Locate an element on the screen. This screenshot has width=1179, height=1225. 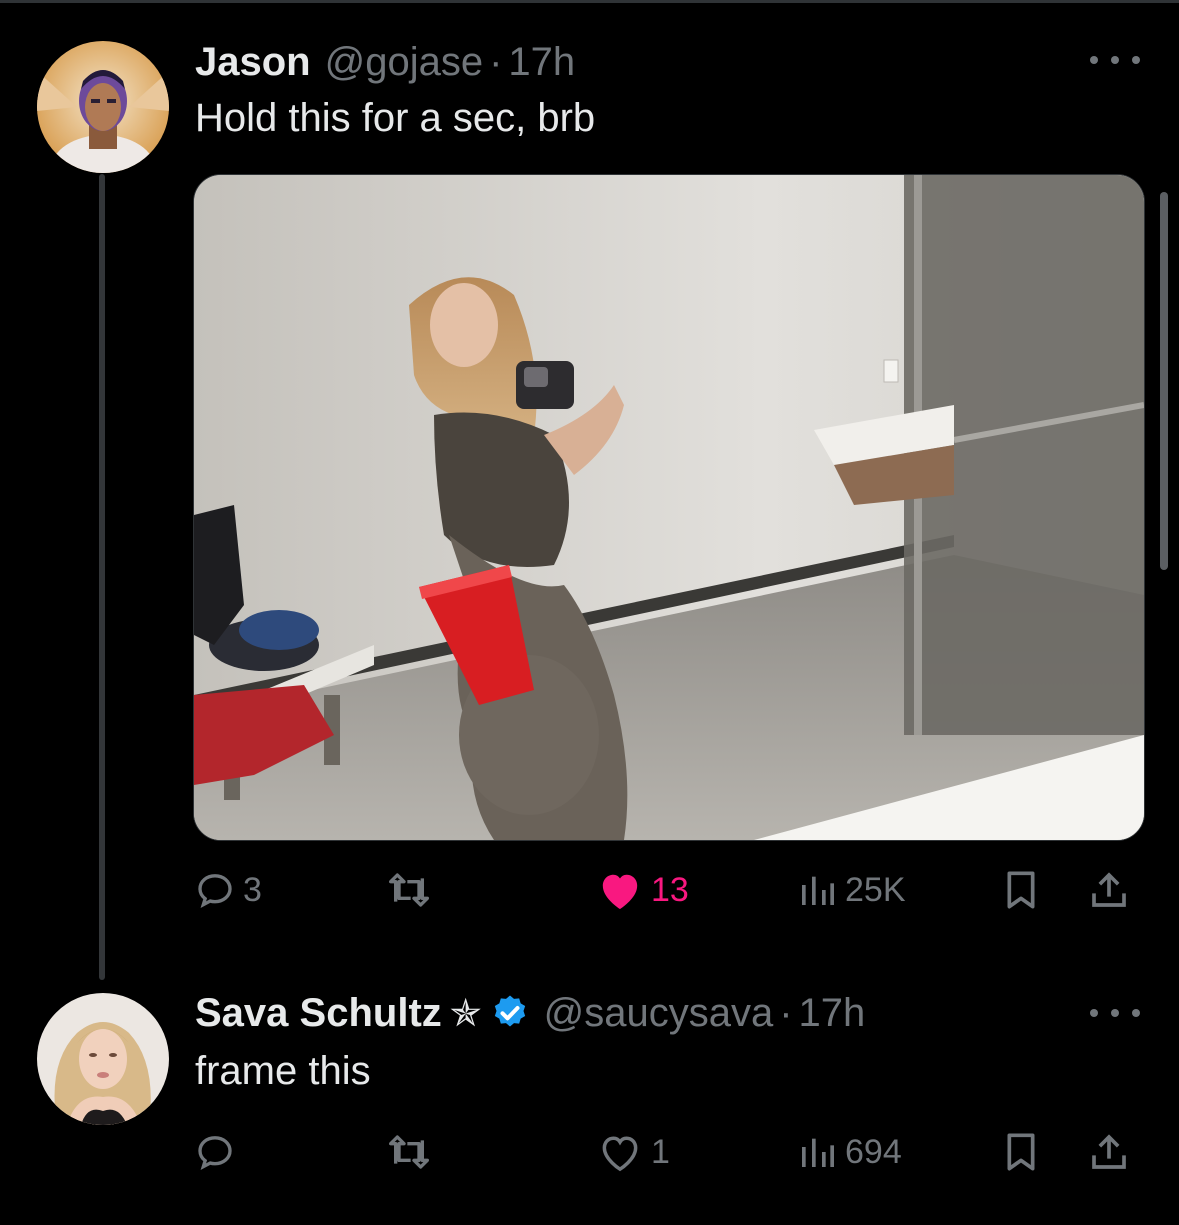
reply-button is located at coordinates (215, 1152).